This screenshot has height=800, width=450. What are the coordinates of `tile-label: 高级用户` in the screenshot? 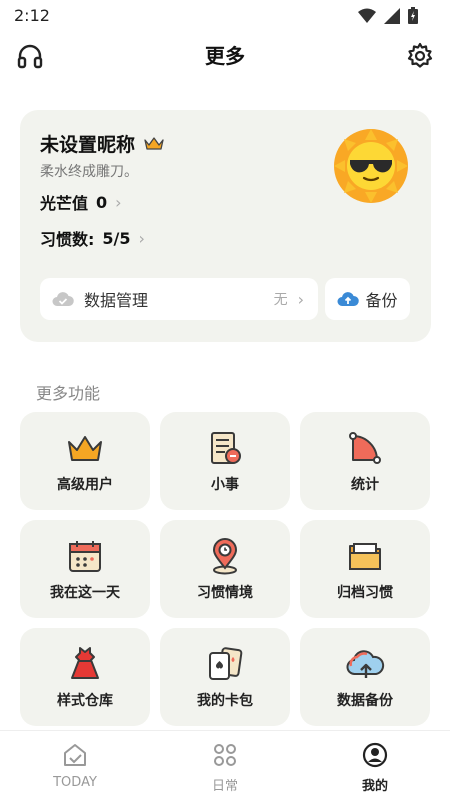 It's located at (85, 485).